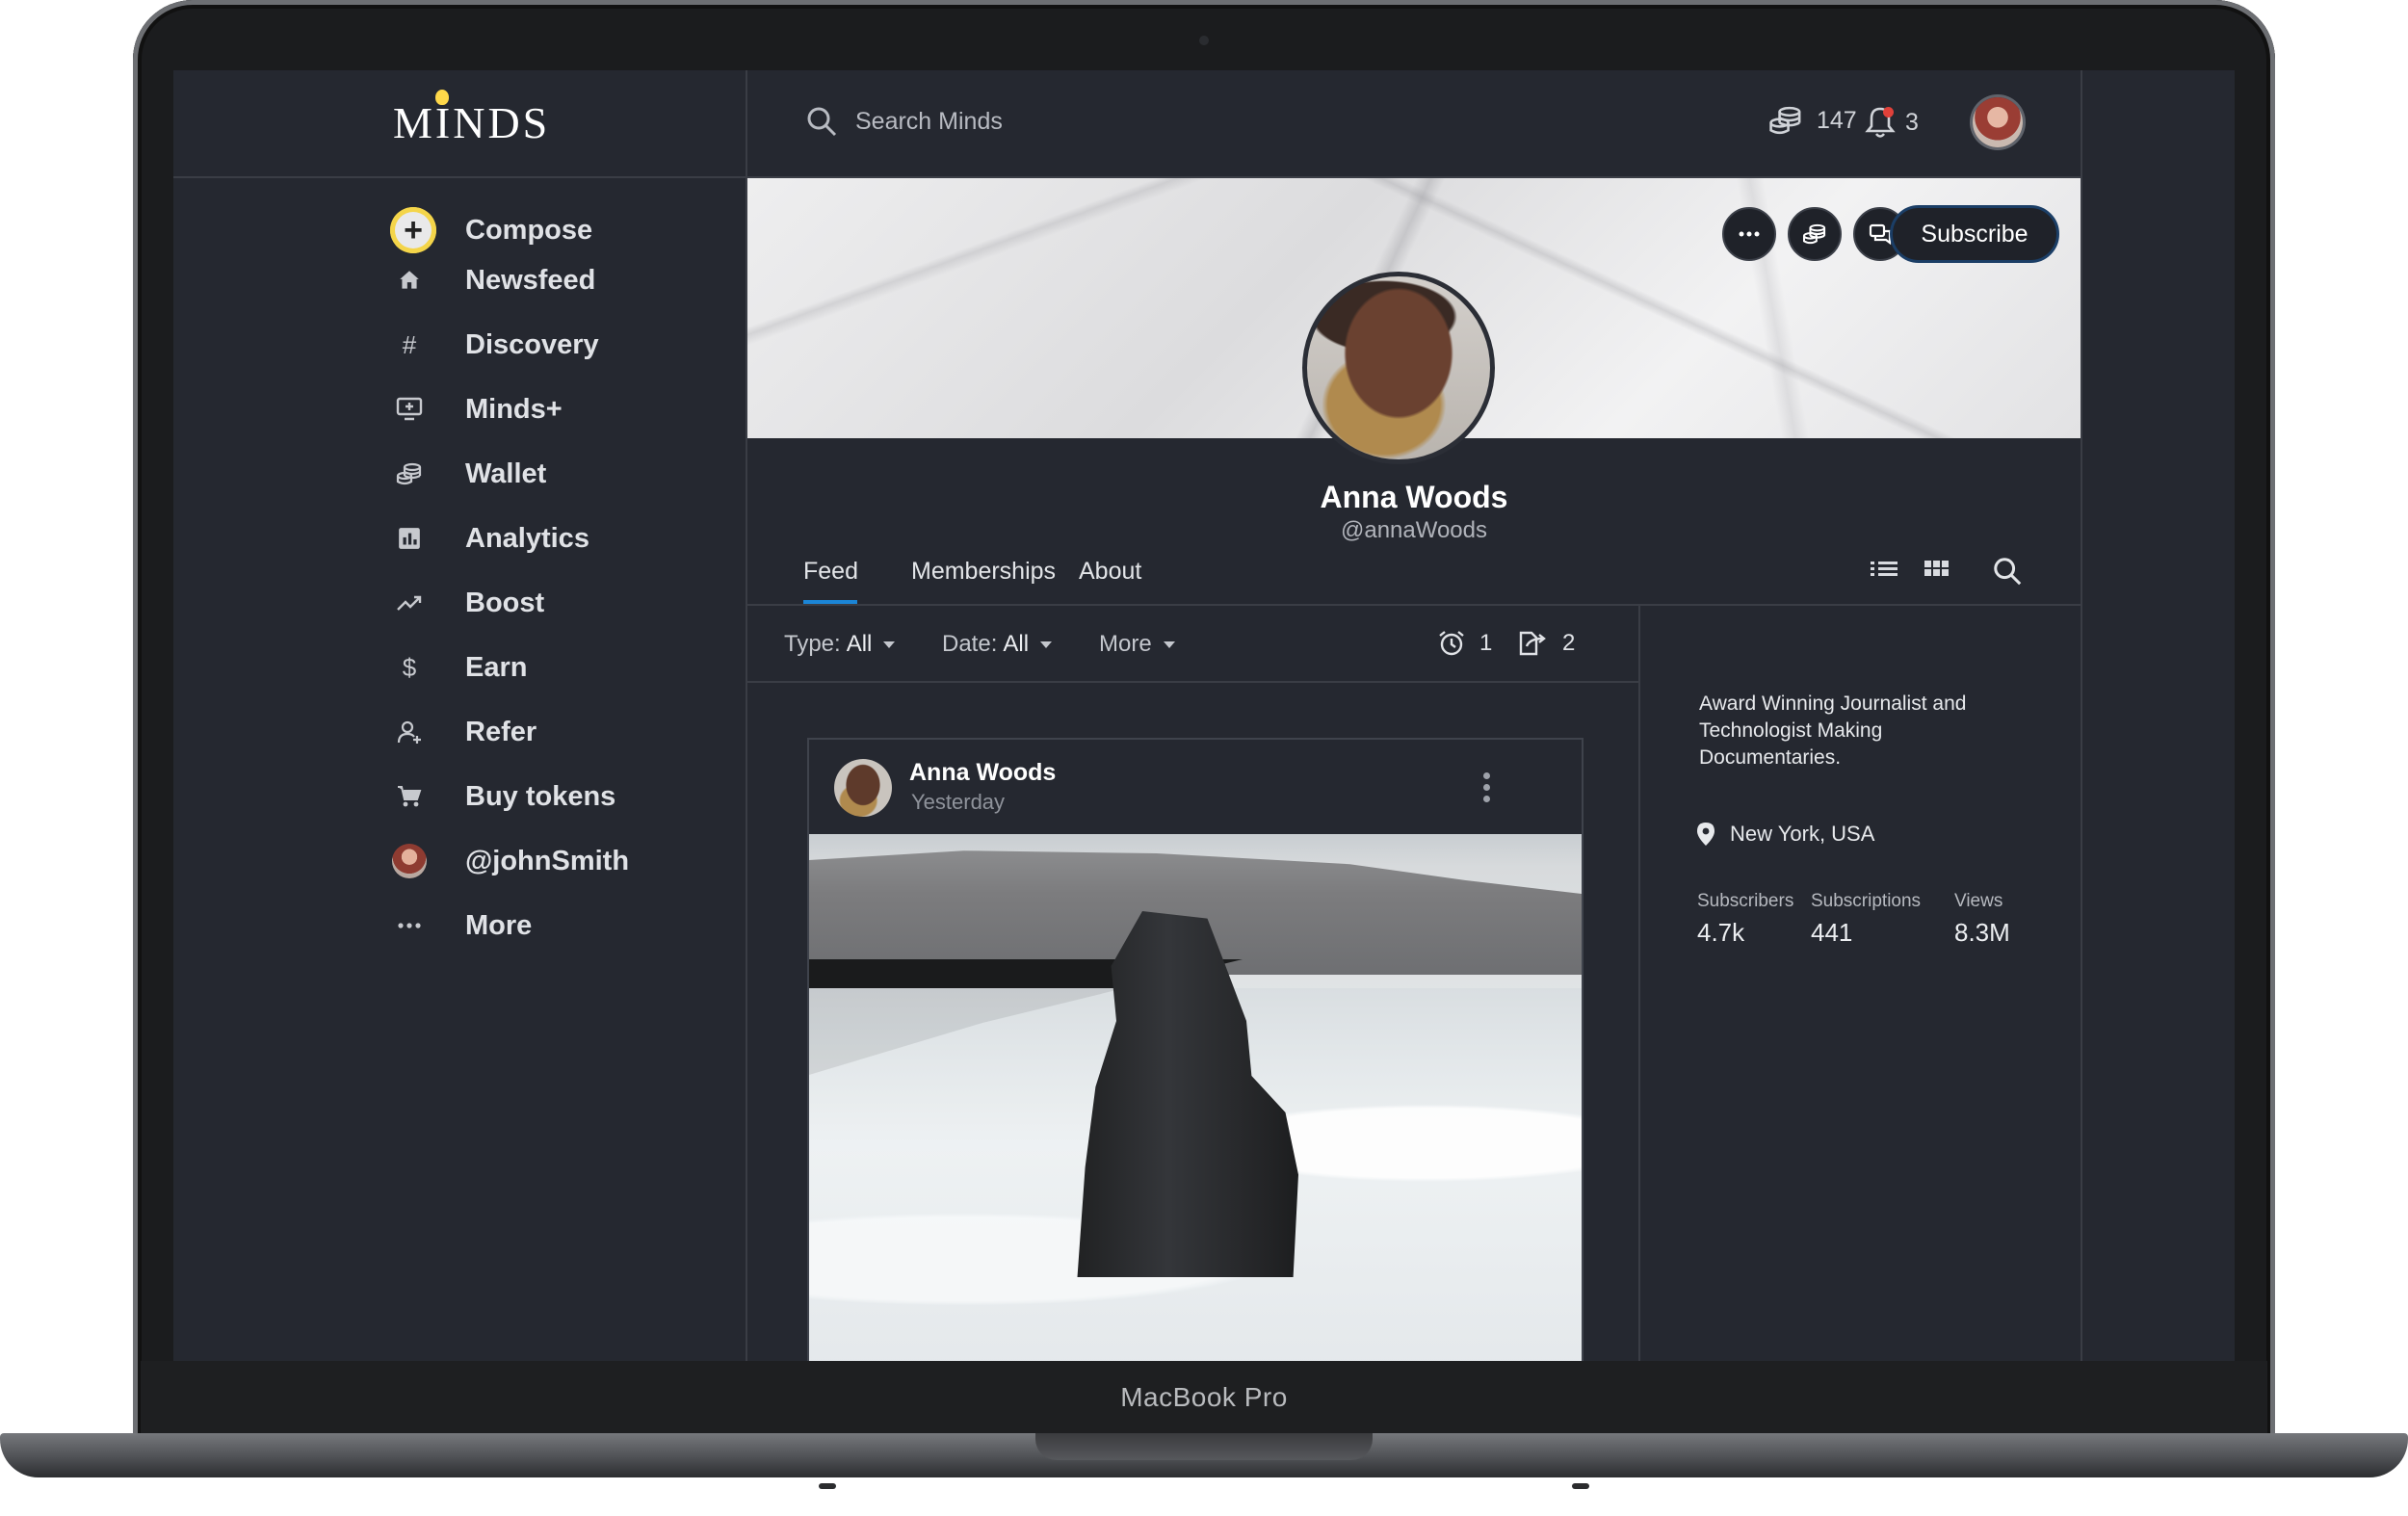  Describe the element at coordinates (549, 603) in the screenshot. I see `sidebar-item-boost: Boost` at that location.